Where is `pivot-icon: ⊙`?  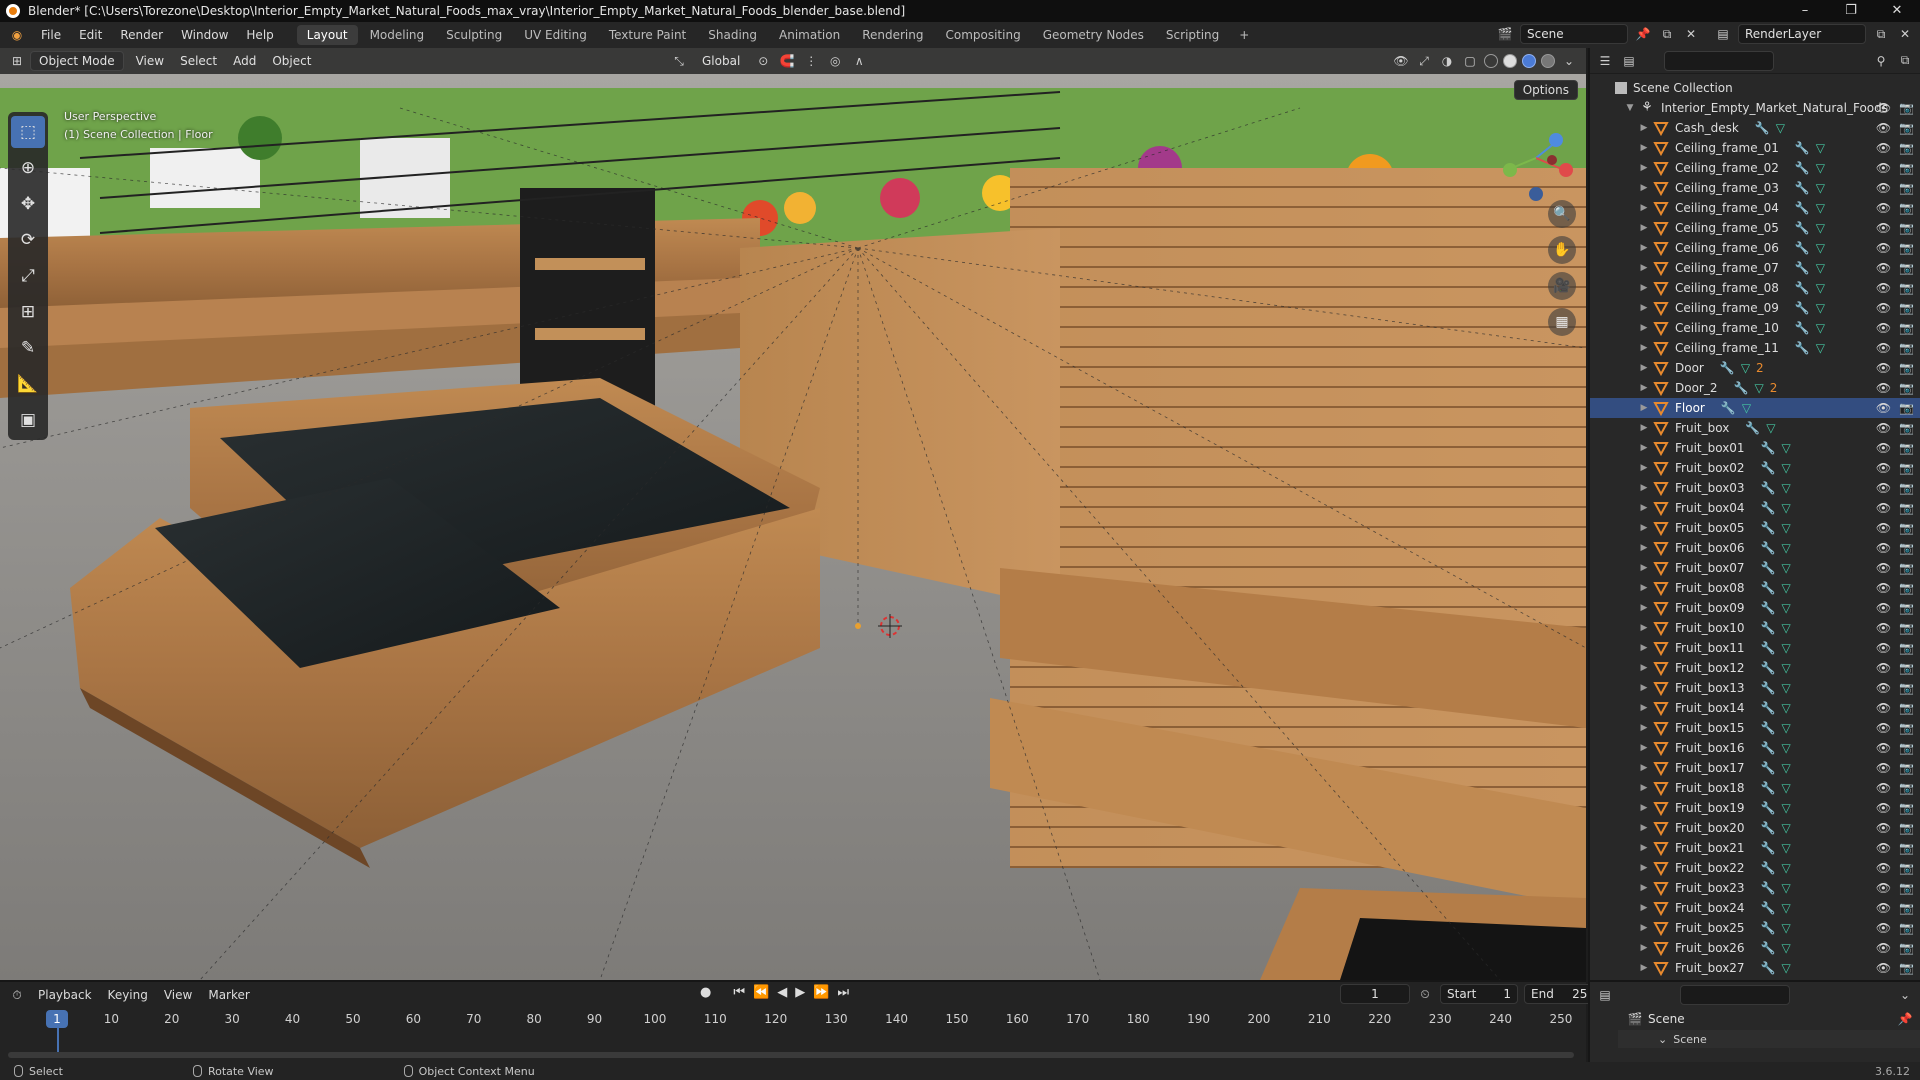
pivot-icon: ⊙ is located at coordinates (763, 61).